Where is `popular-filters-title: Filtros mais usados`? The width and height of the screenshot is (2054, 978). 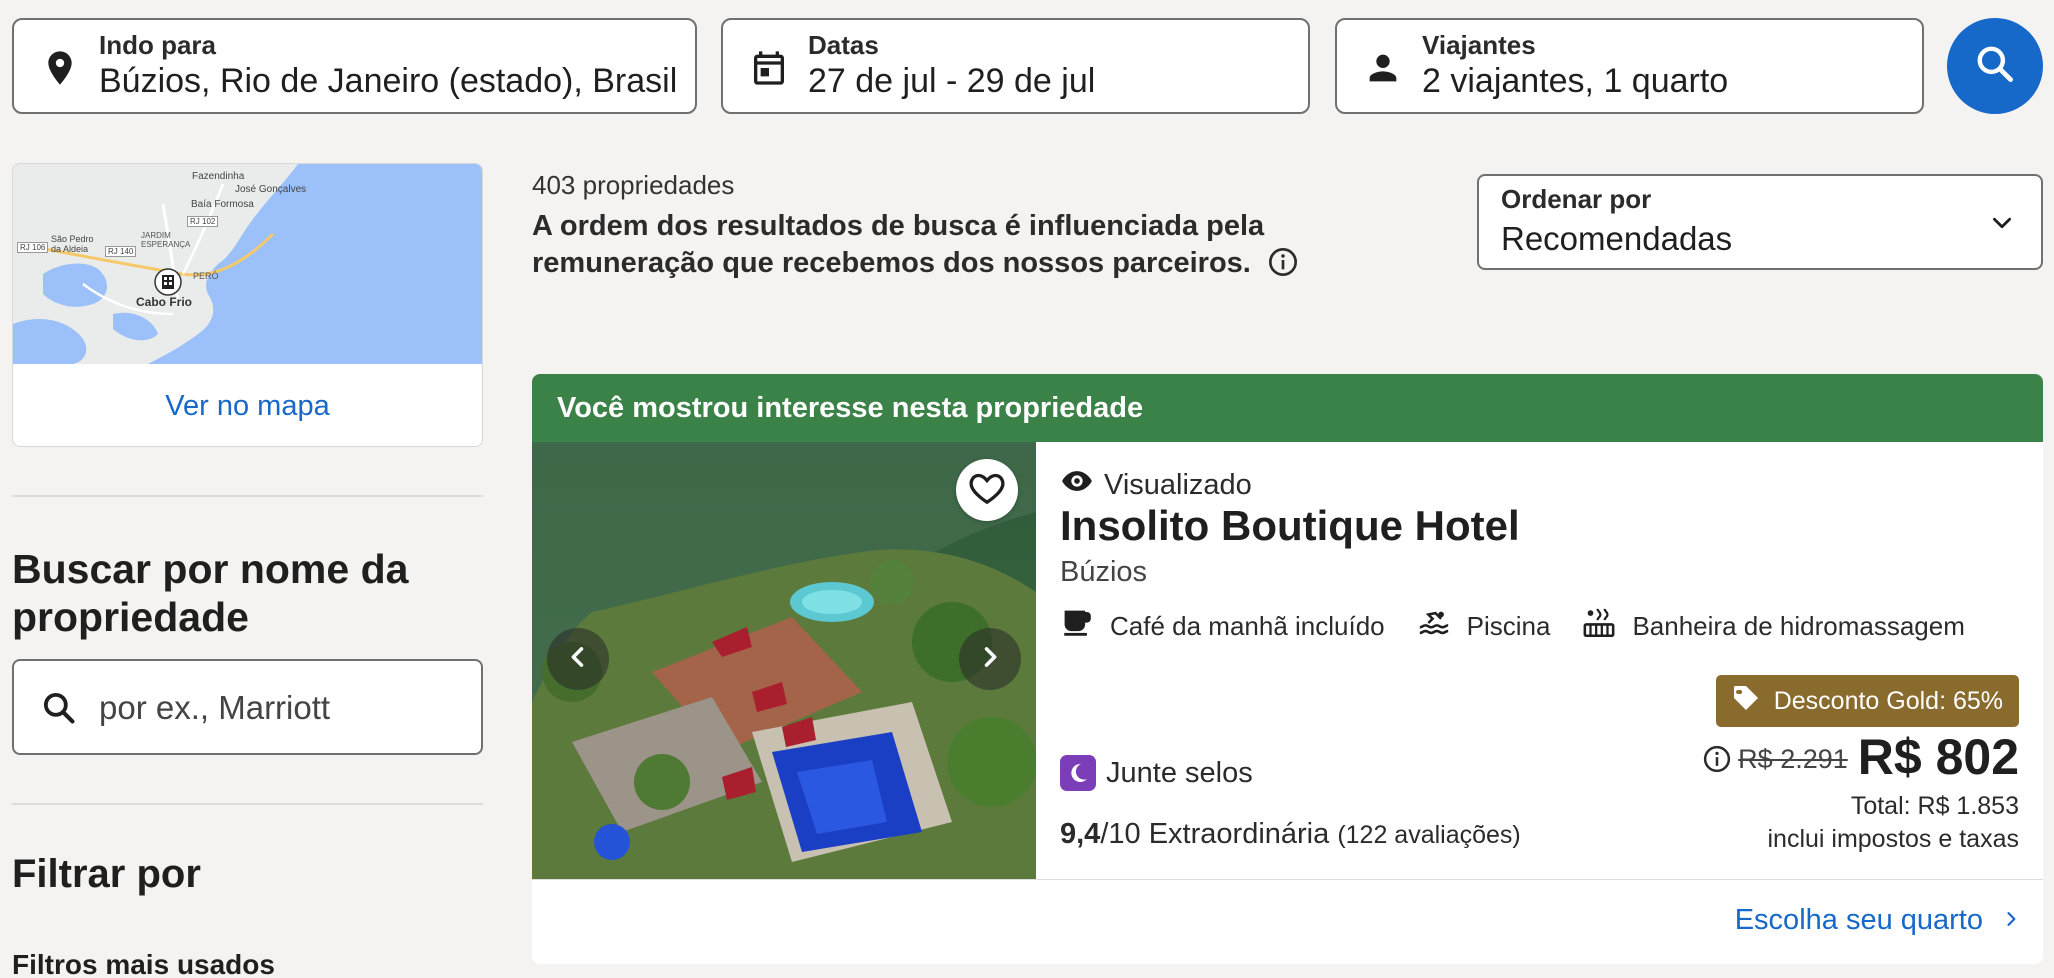 popular-filters-title: Filtros mais usados is located at coordinates (143, 963).